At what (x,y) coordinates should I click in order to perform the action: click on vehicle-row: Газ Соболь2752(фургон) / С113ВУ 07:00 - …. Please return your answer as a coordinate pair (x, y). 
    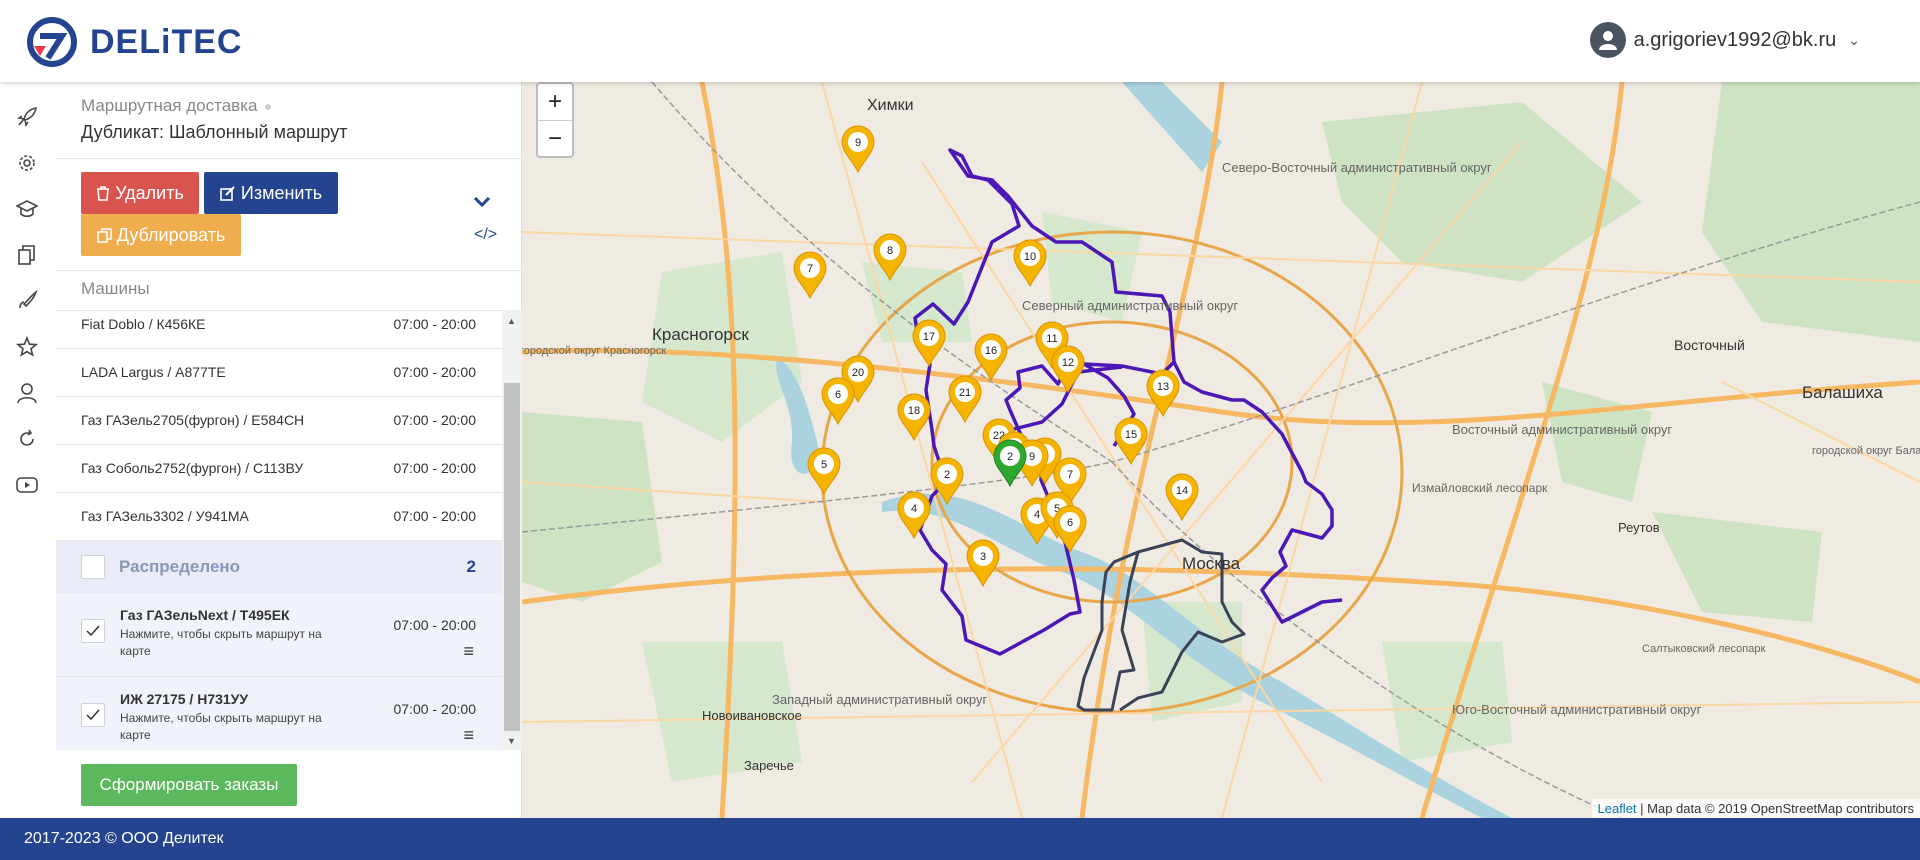
    Looking at the image, I should click on (279, 469).